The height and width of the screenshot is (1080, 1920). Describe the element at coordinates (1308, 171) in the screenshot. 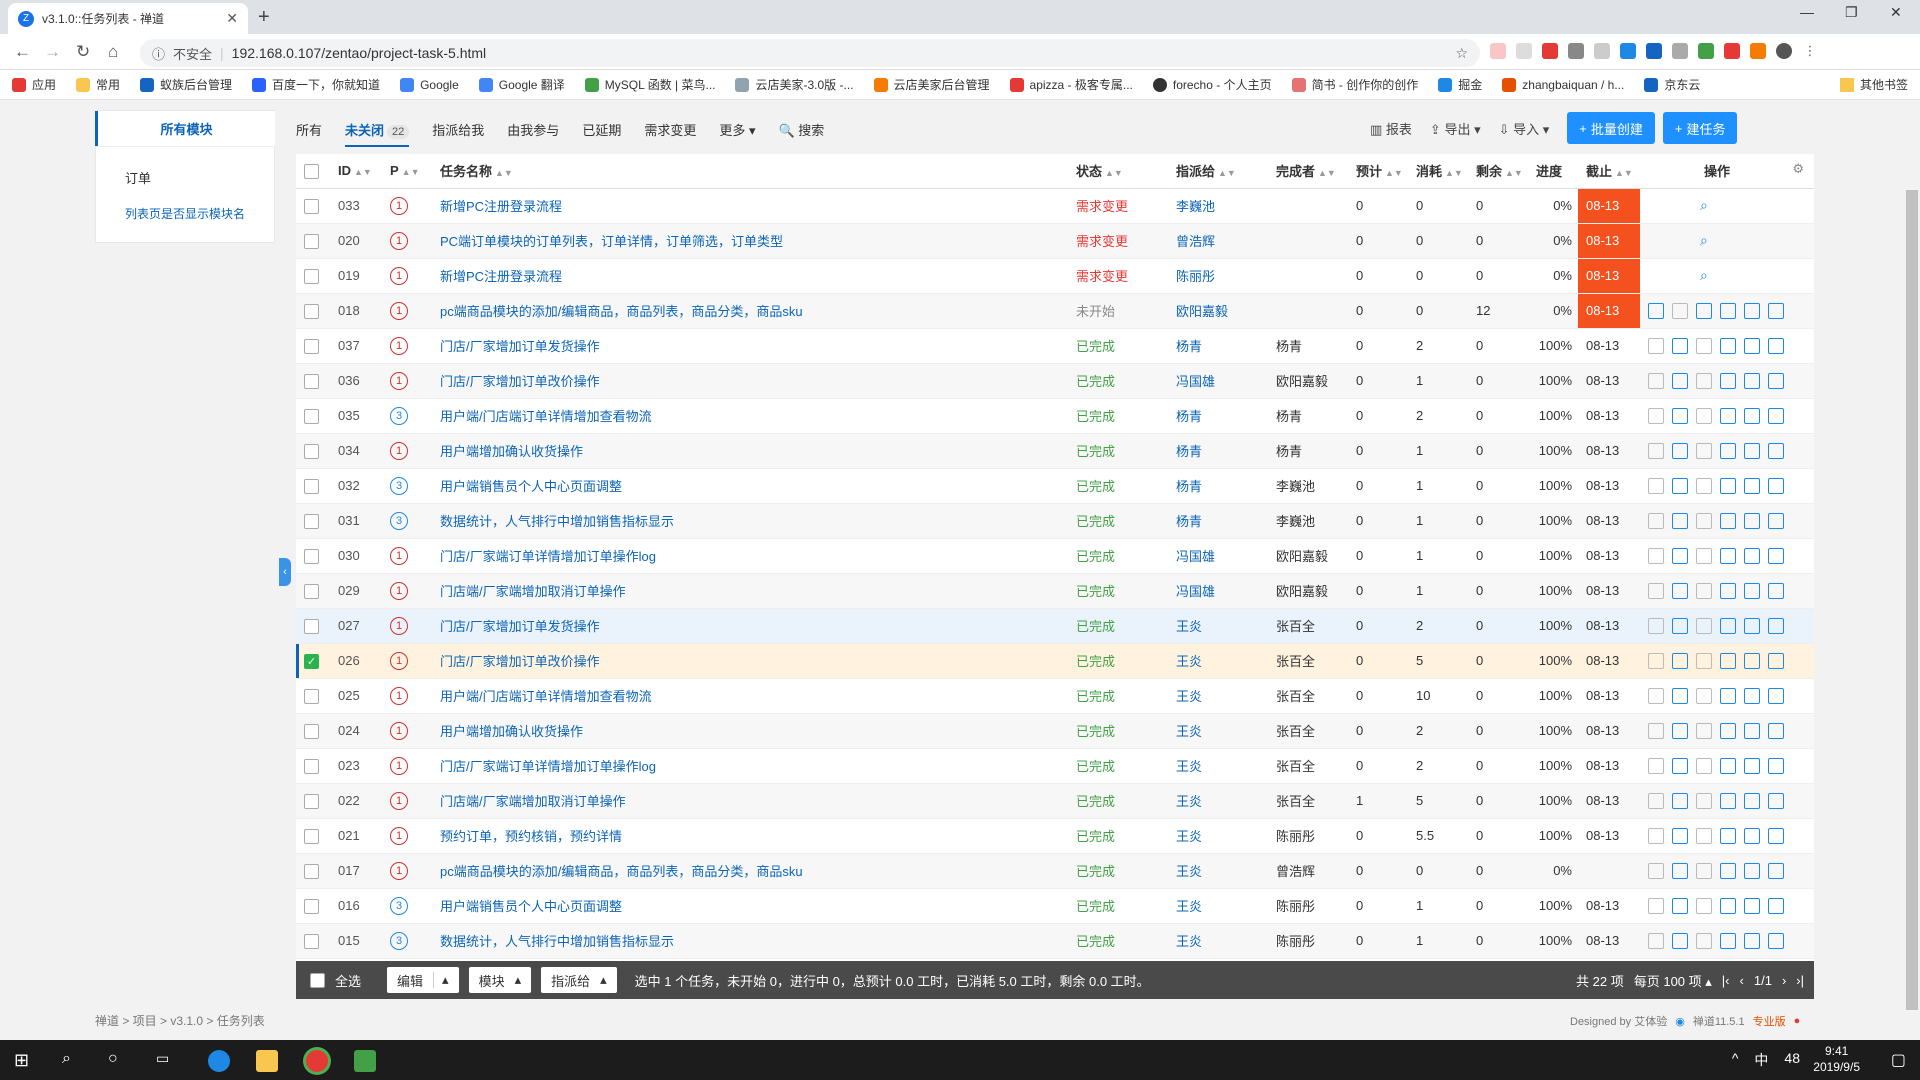

I see `col-finished-by: 完成者 ▲▼` at that location.